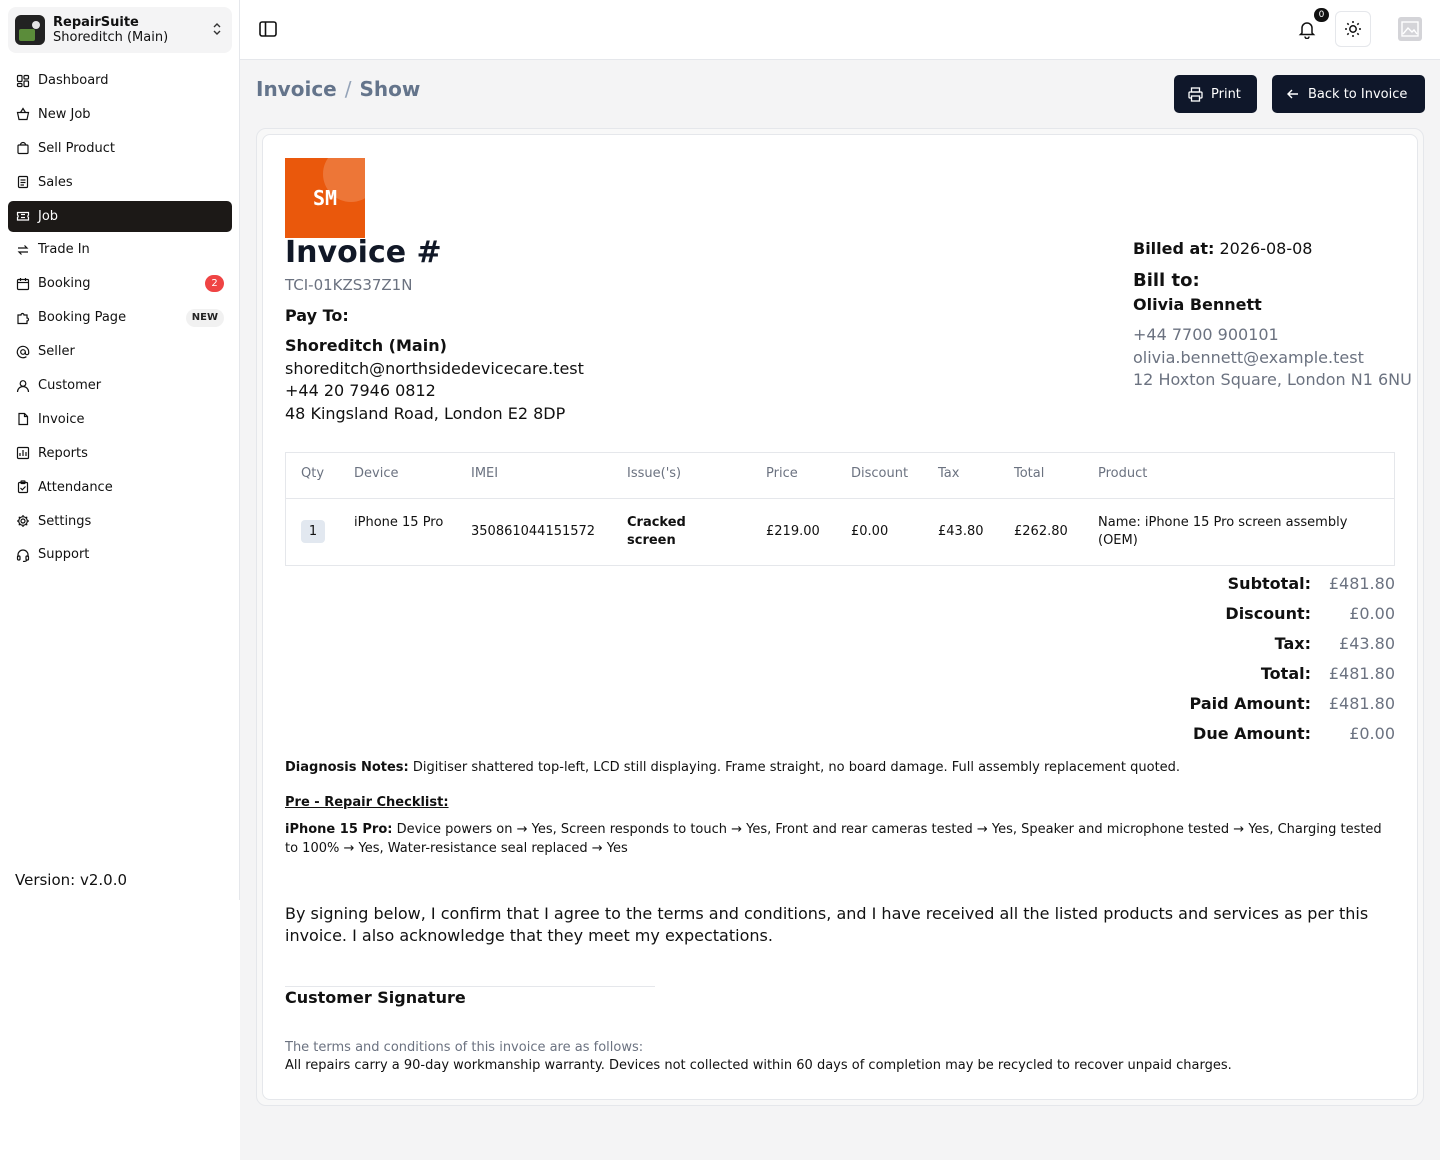  What do you see at coordinates (214, 284) in the screenshot?
I see `booking-count-badge: 2` at bounding box center [214, 284].